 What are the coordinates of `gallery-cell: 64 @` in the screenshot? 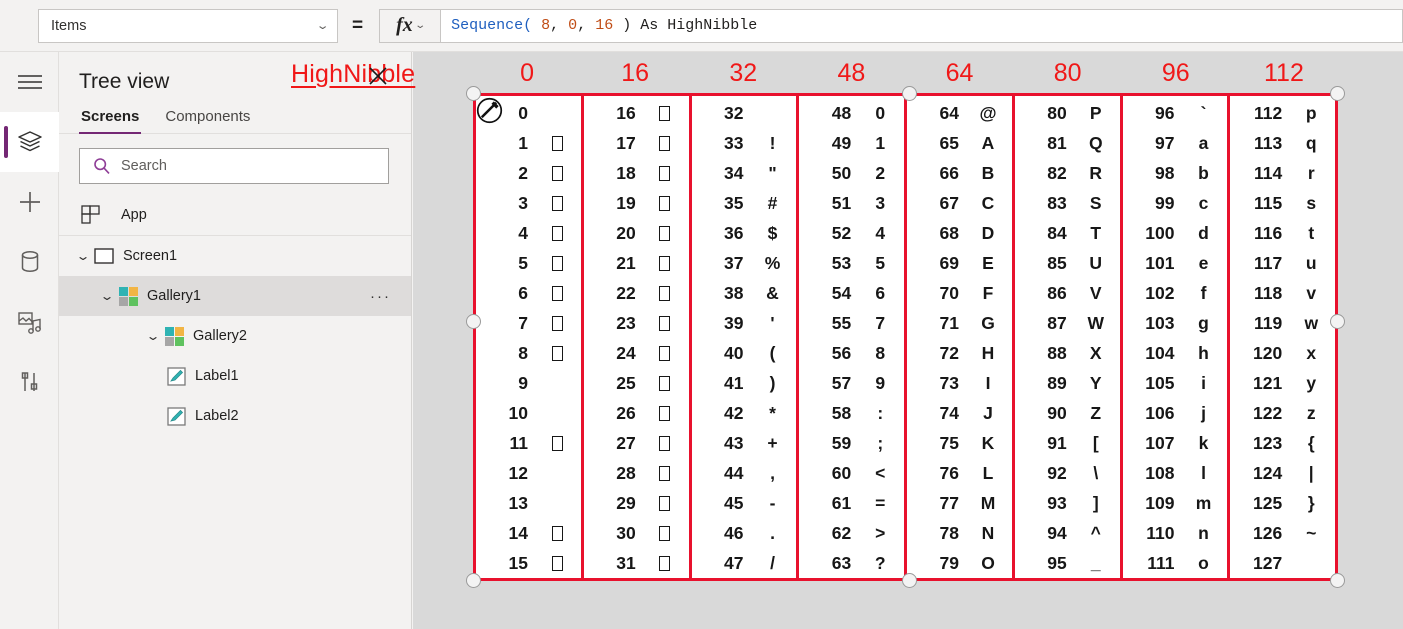 It's located at (959, 113).